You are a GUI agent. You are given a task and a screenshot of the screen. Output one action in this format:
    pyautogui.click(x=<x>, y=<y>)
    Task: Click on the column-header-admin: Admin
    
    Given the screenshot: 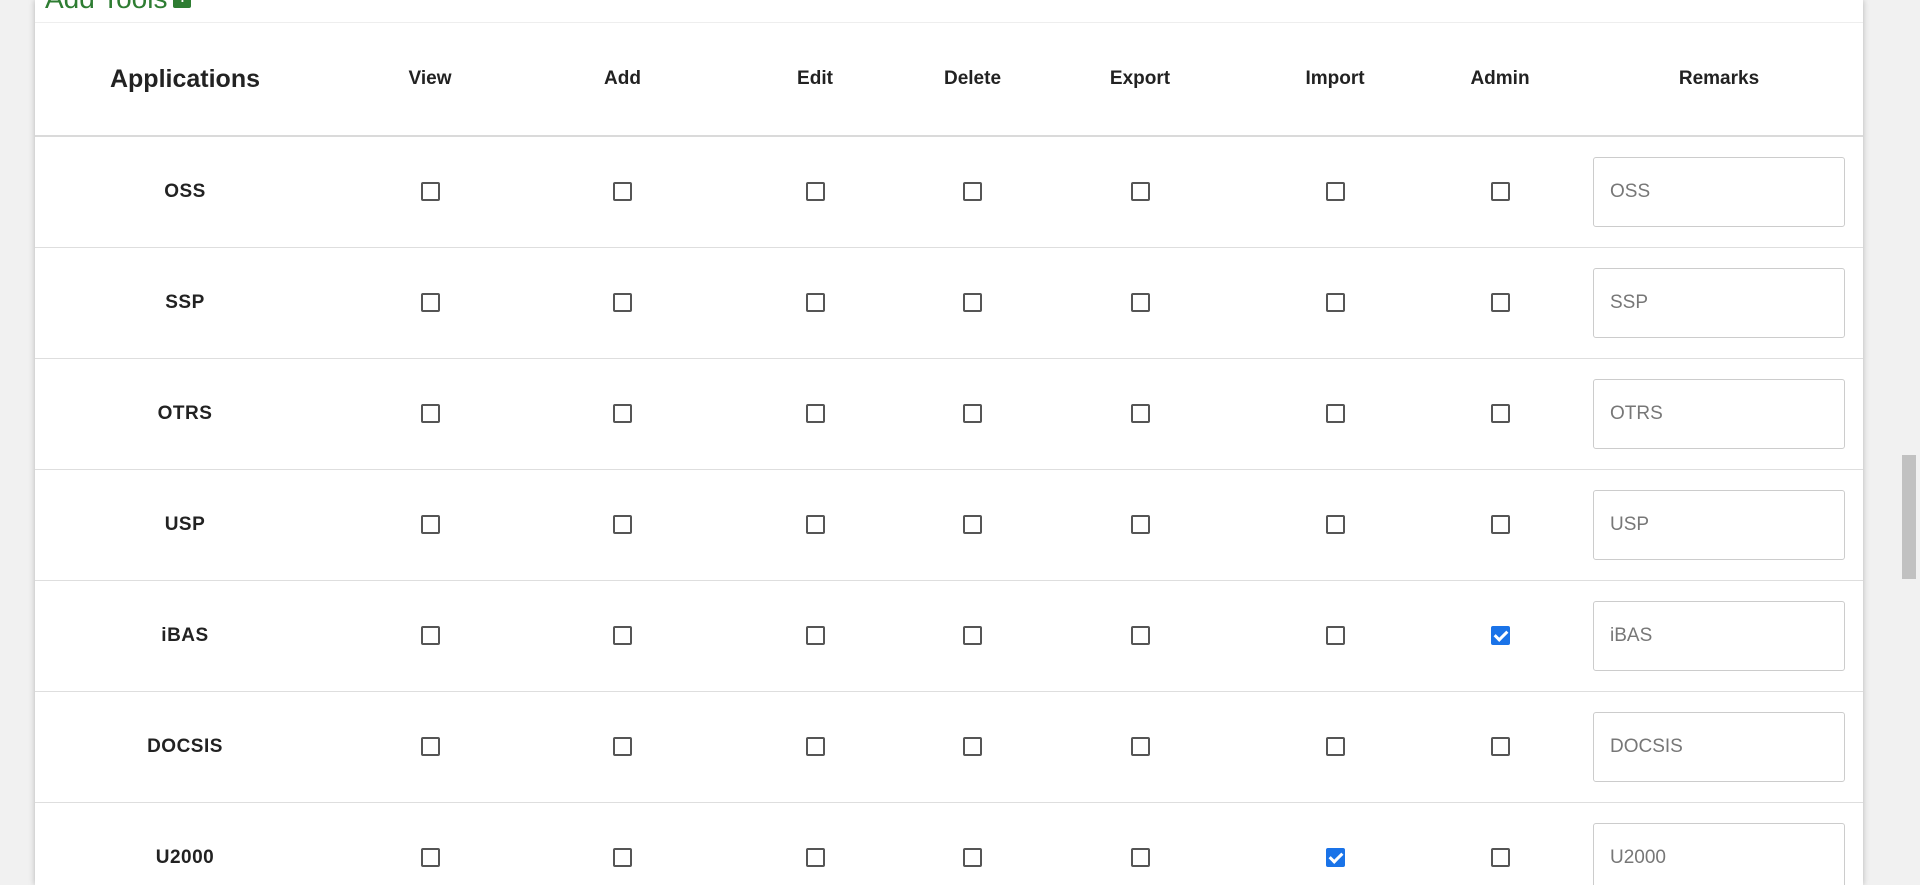 What is the action you would take?
    pyautogui.click(x=1500, y=80)
    